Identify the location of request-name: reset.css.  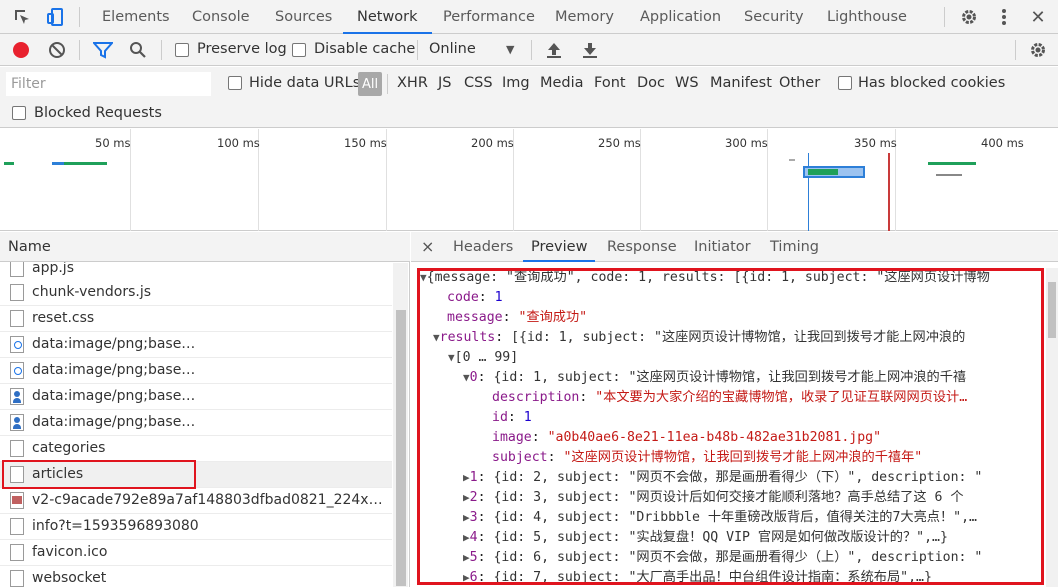
(63, 318).